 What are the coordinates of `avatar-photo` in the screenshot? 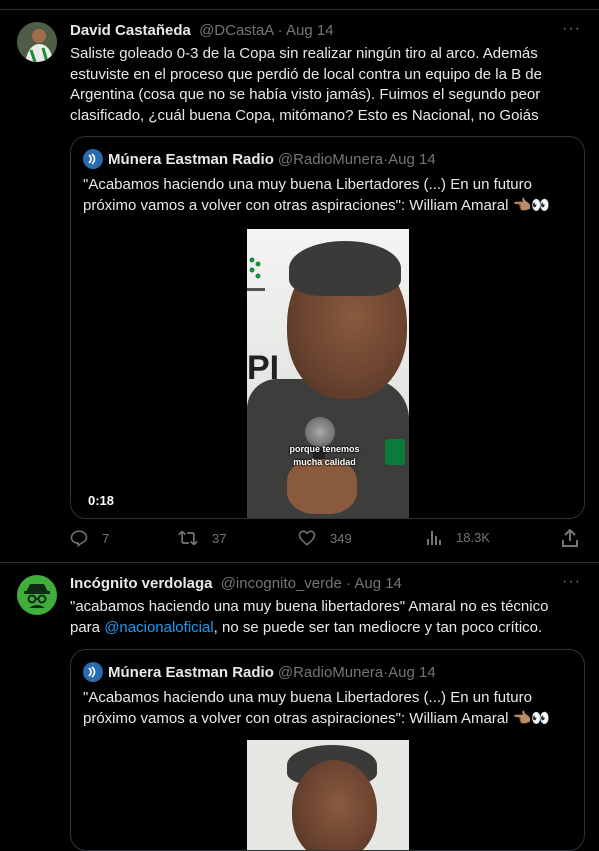 It's located at (37, 42).